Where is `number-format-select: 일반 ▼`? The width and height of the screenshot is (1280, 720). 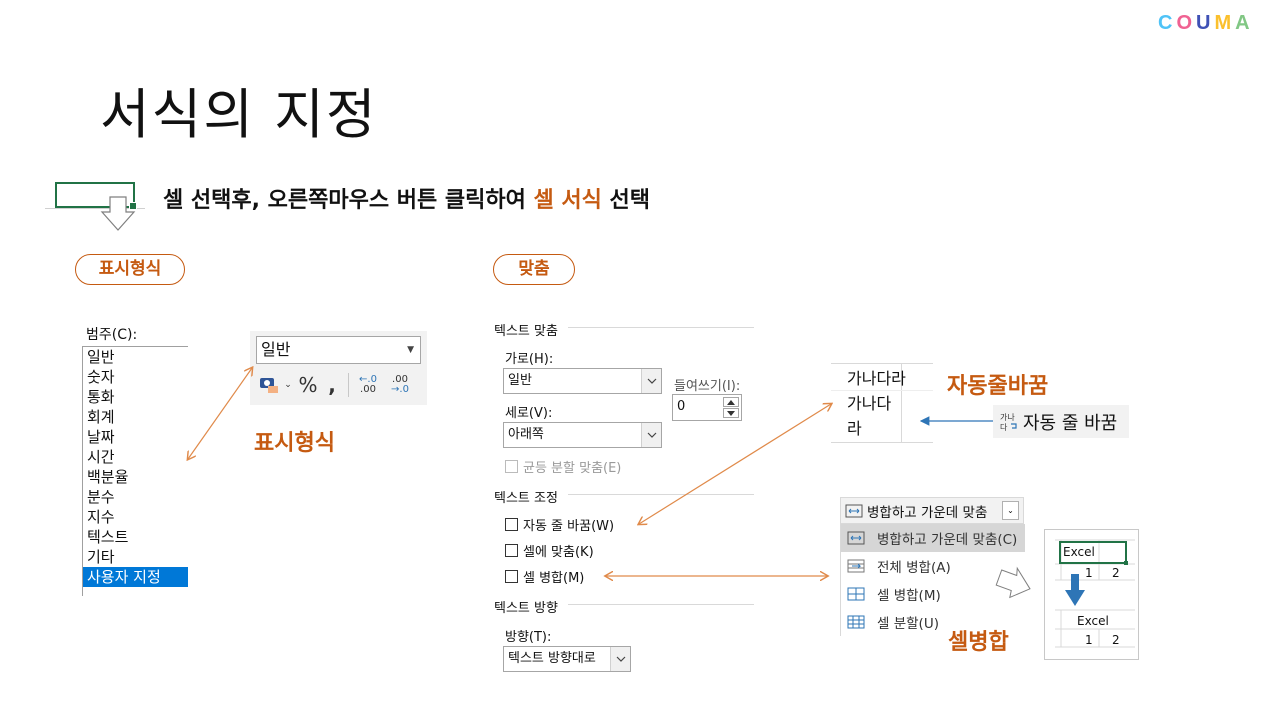 number-format-select: 일반 ▼ is located at coordinates (338, 350).